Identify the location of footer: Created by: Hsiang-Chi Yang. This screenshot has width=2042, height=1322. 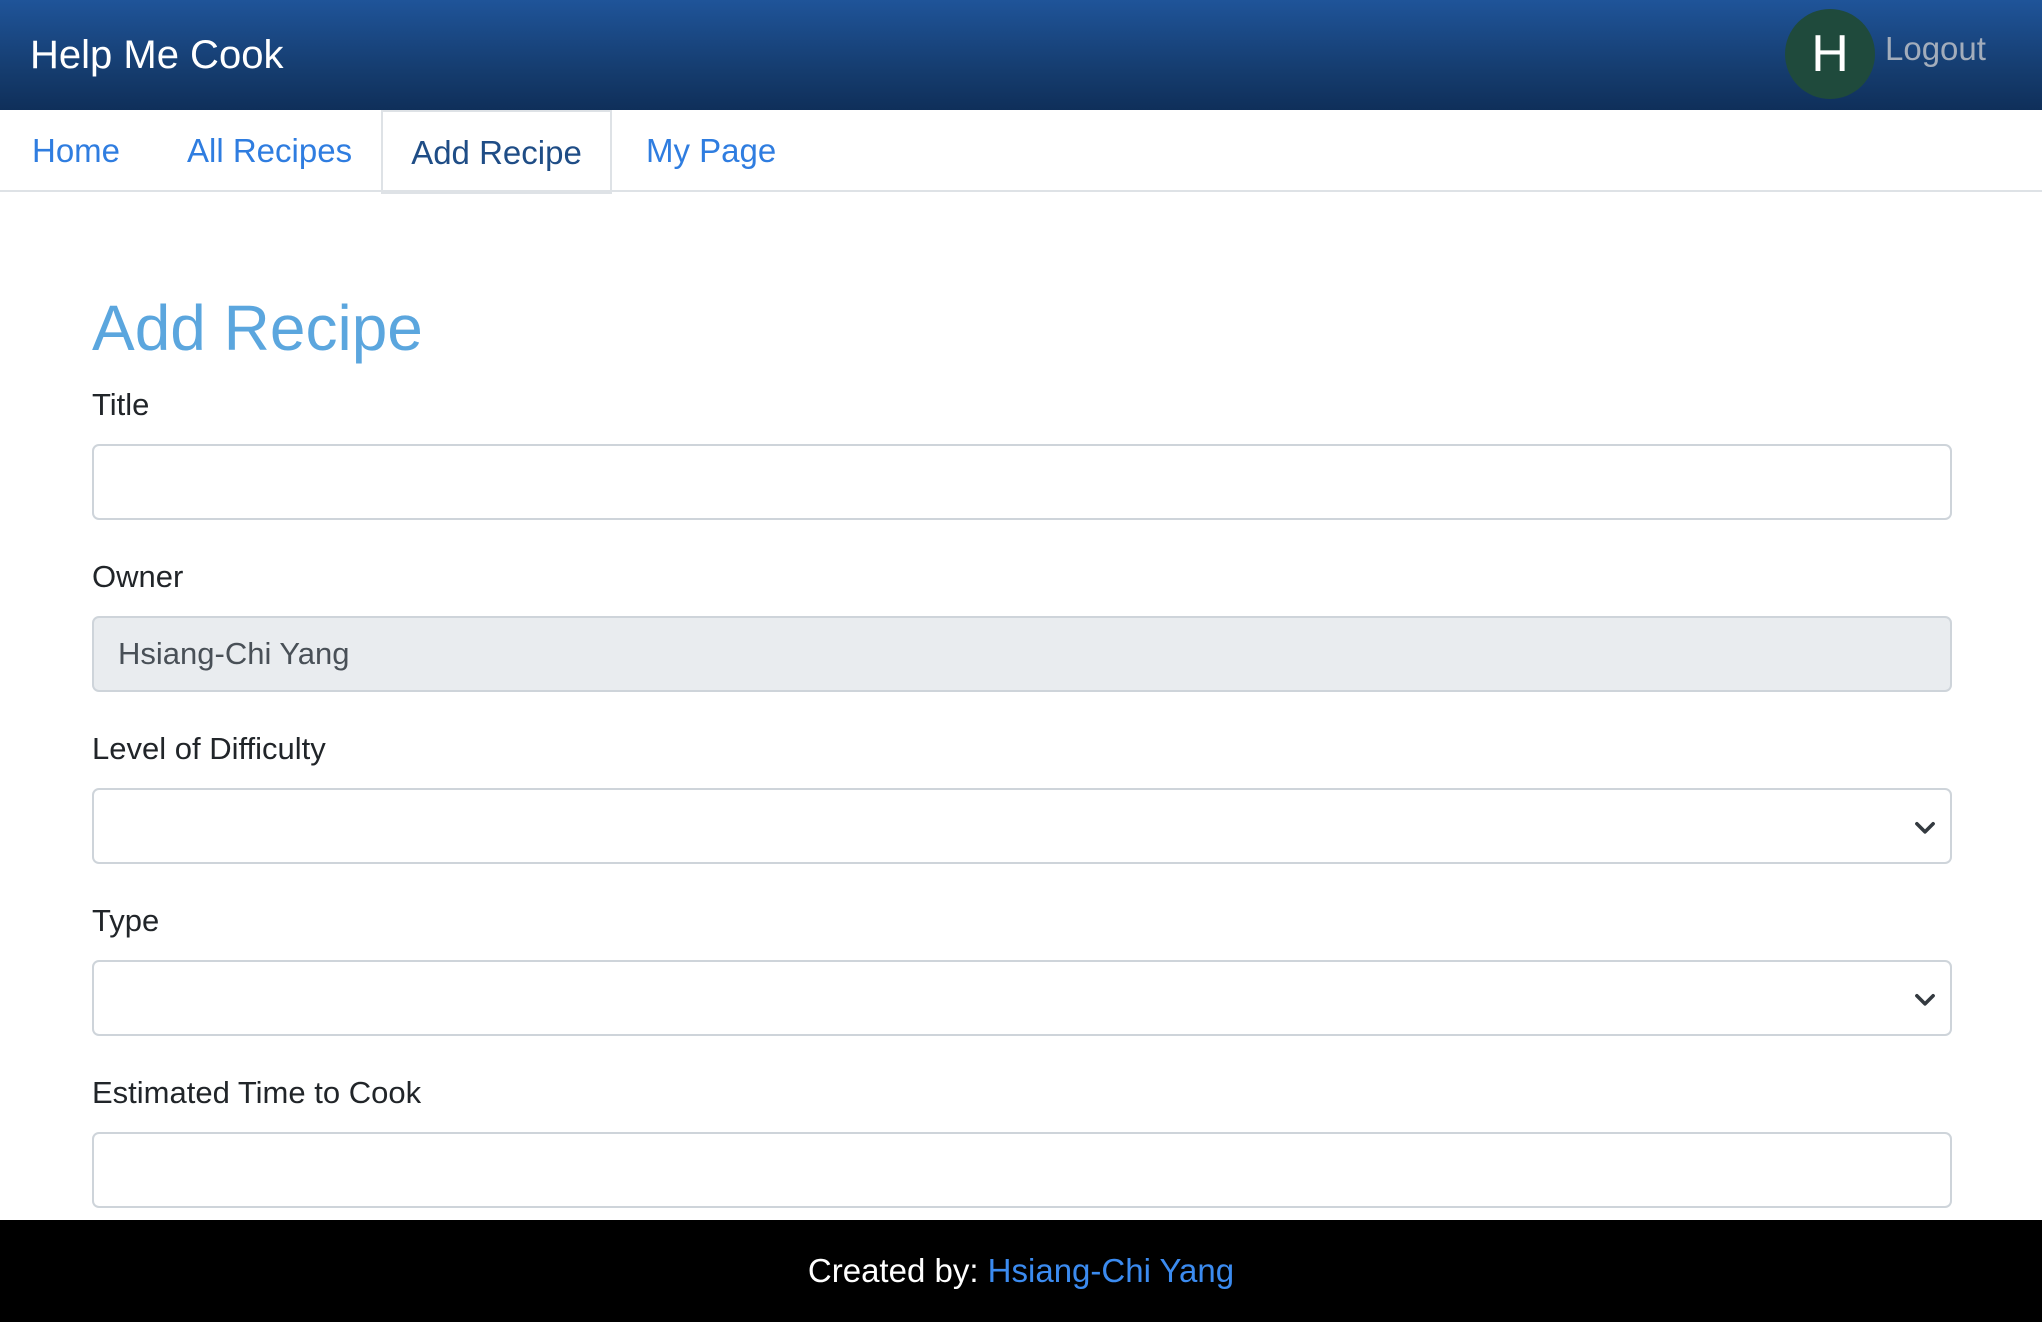
(1021, 1271).